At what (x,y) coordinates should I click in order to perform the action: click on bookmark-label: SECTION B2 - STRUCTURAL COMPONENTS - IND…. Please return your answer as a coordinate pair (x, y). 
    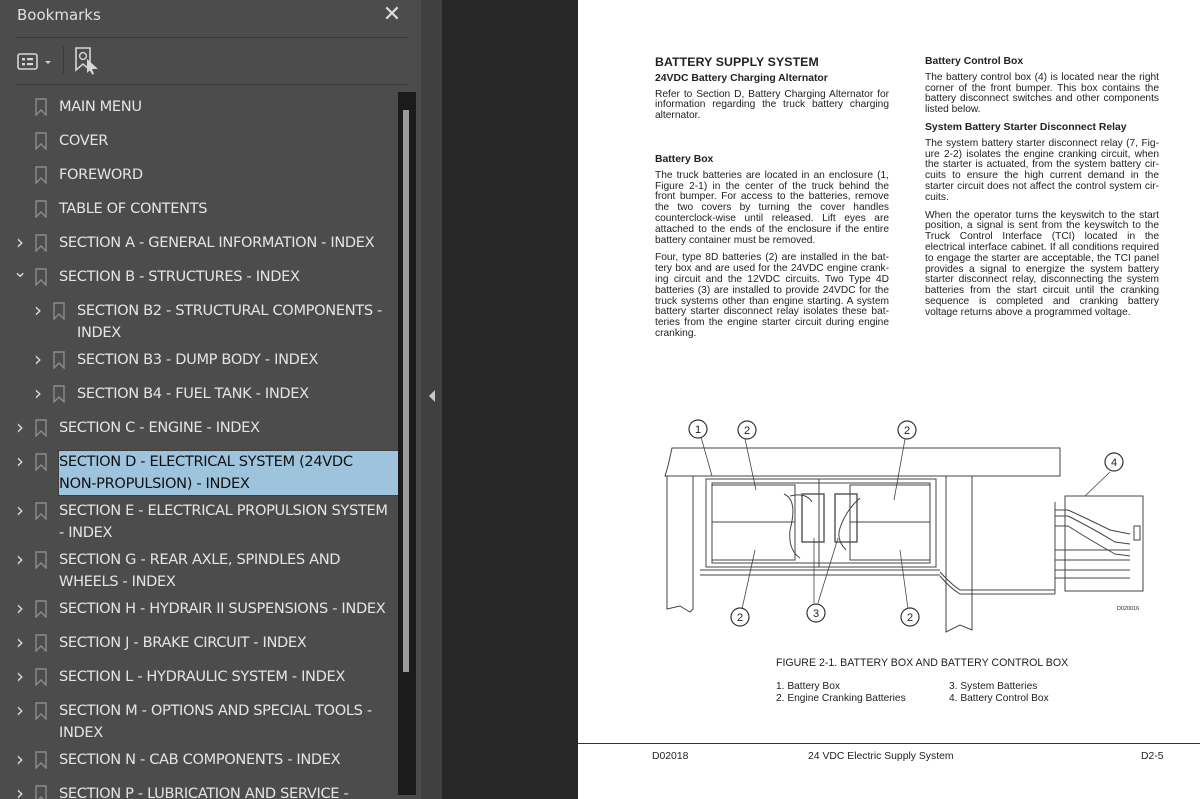
    Looking at the image, I should click on (229, 321).